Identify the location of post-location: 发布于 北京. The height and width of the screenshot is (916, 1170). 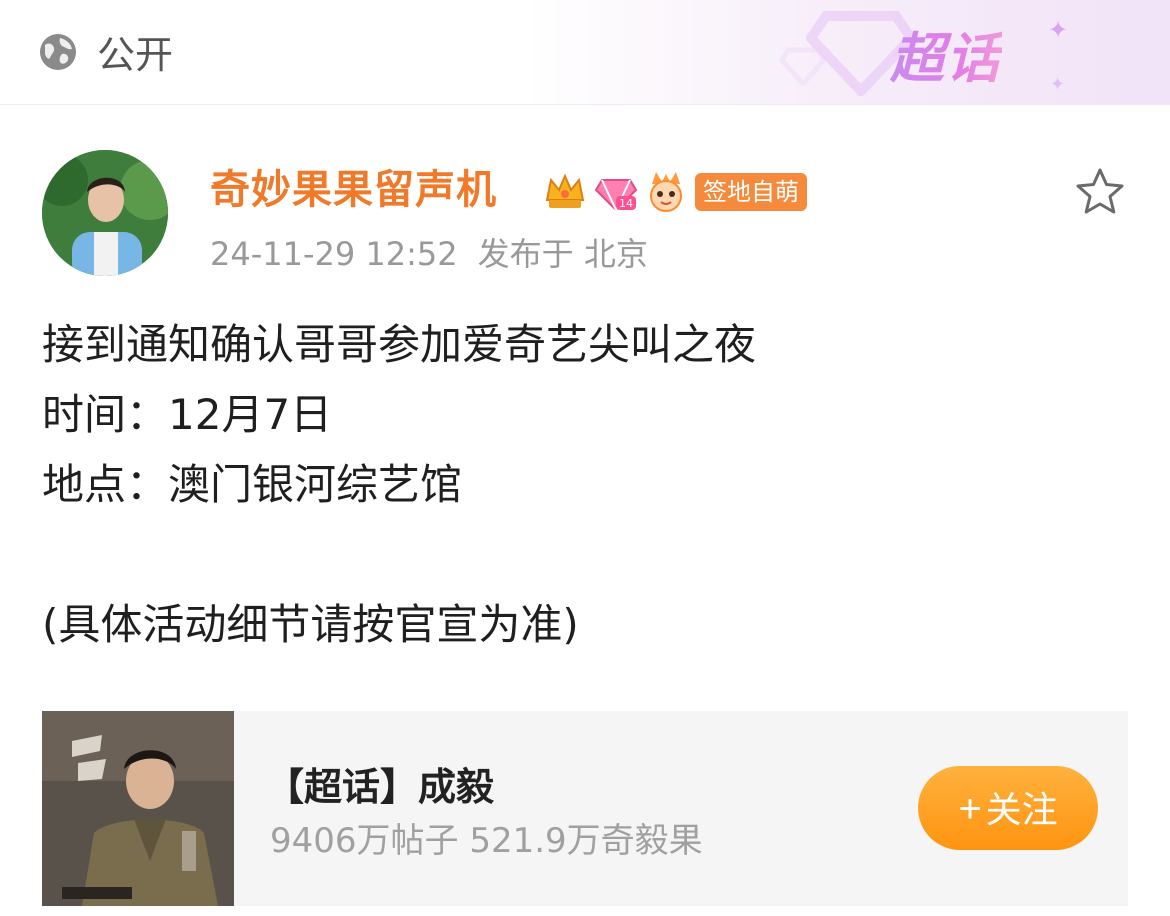
(562, 254).